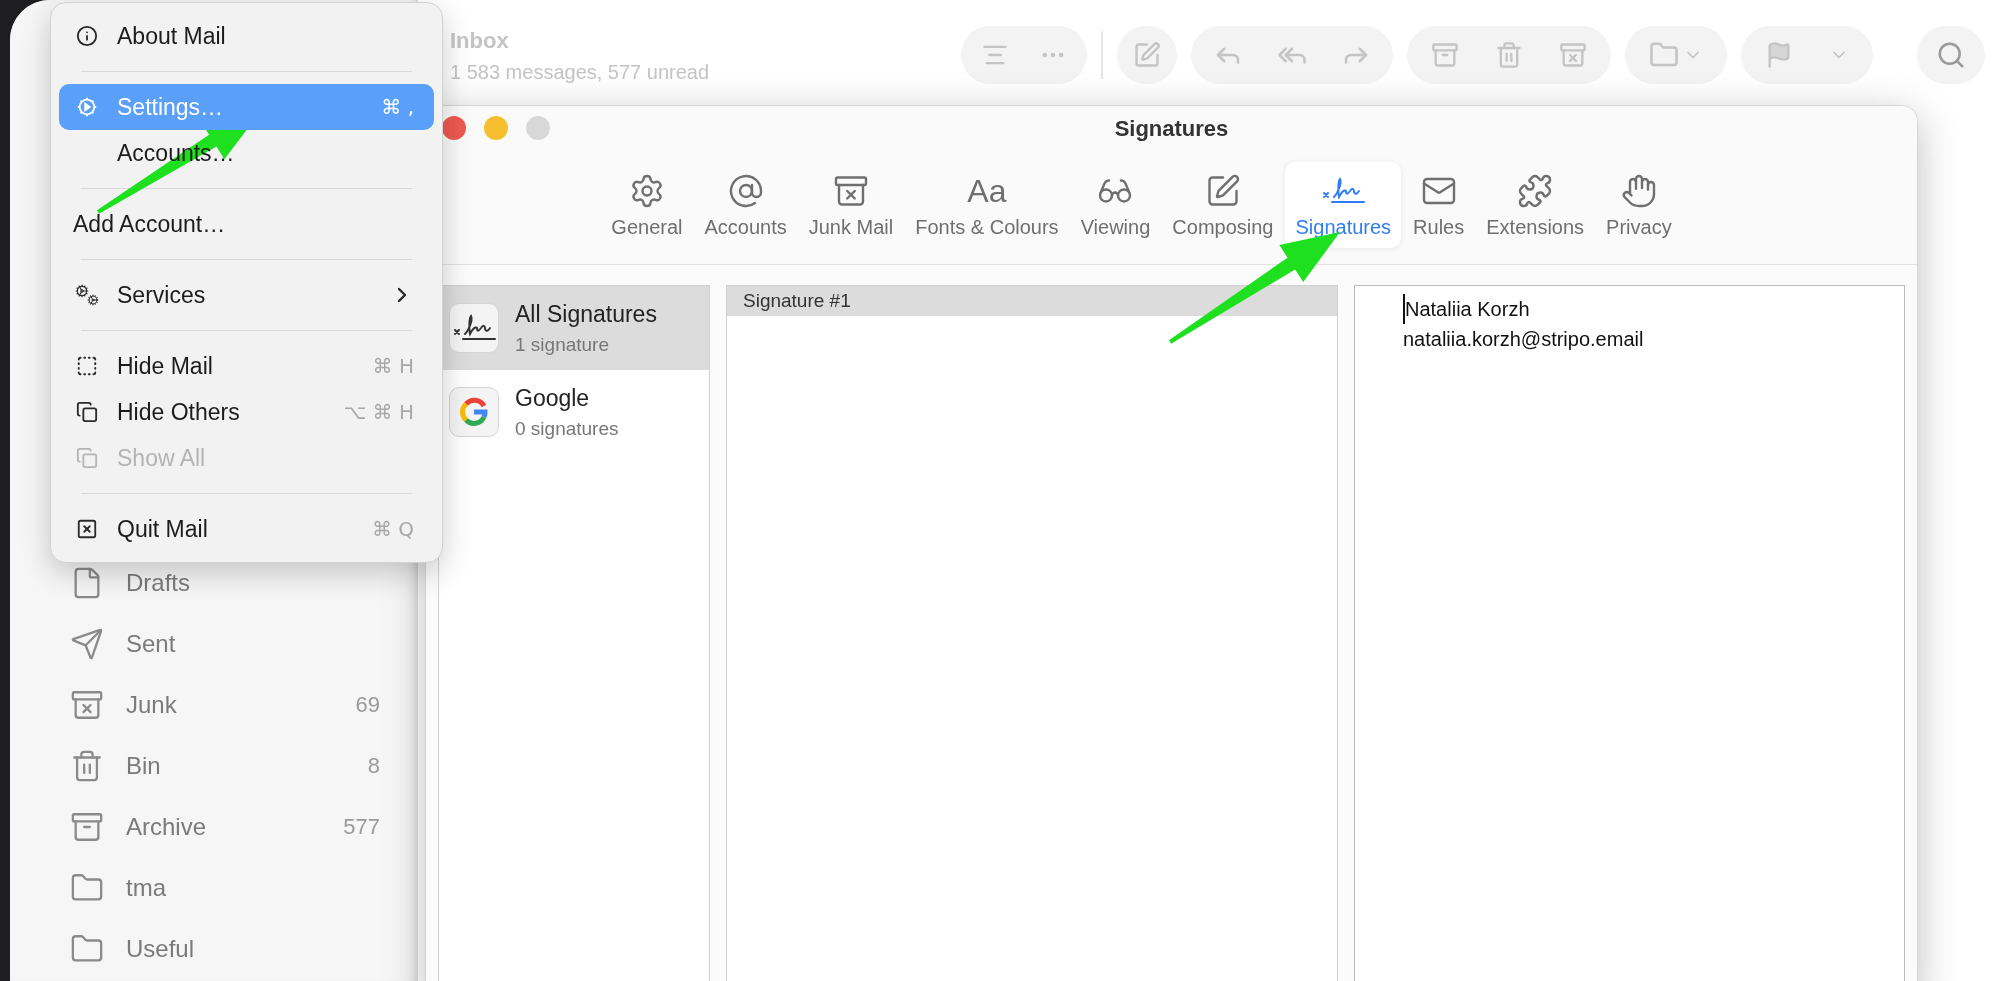  I want to click on account-row: Google 0 signatures, so click(574, 412).